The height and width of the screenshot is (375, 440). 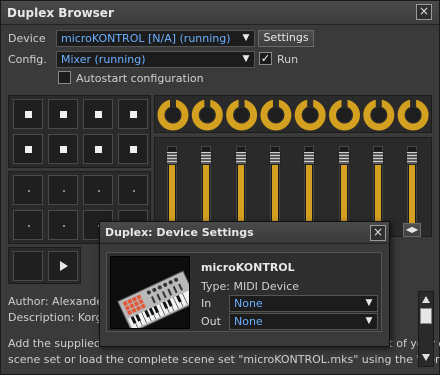 I want to click on midi-in-value: None, so click(x=248, y=303).